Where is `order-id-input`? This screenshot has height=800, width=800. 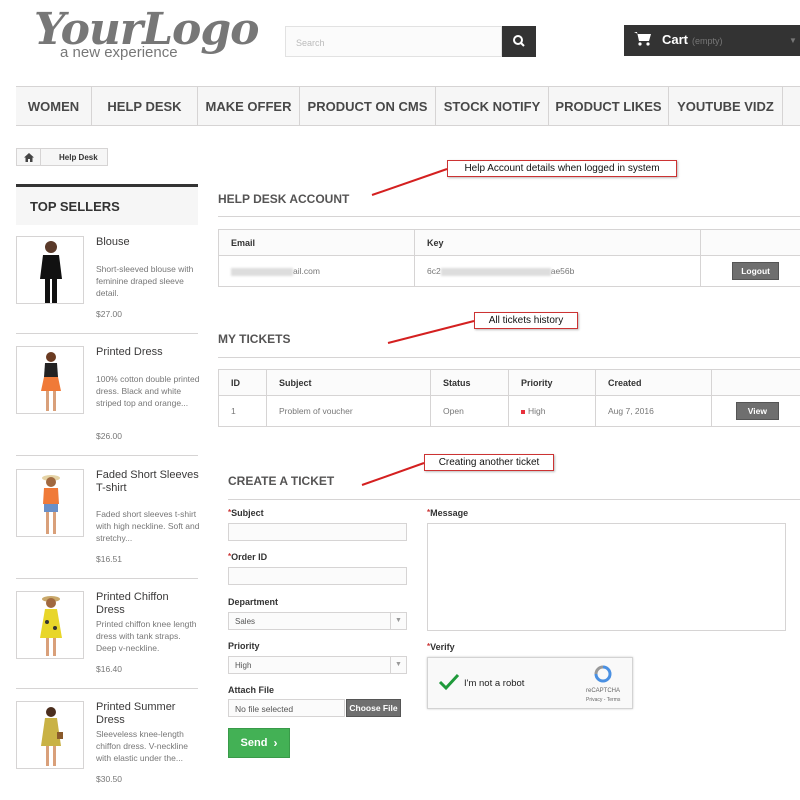 order-id-input is located at coordinates (317, 576).